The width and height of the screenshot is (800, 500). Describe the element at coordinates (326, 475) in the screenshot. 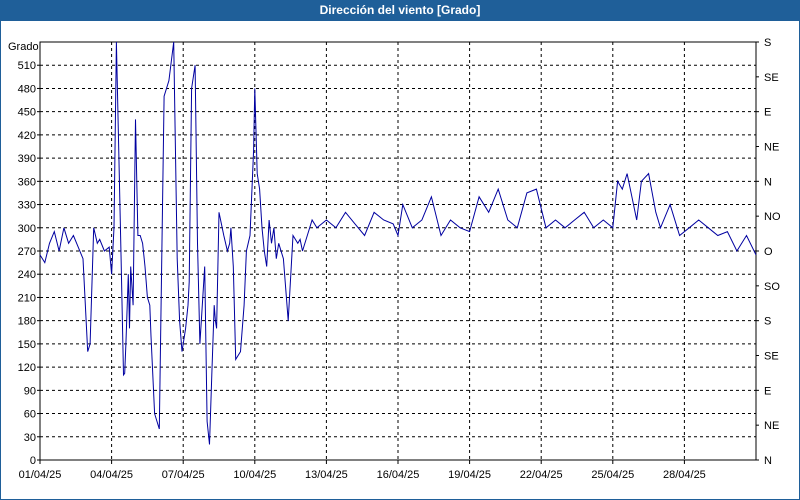

I see `x-tick-label: 13/04/25` at that location.